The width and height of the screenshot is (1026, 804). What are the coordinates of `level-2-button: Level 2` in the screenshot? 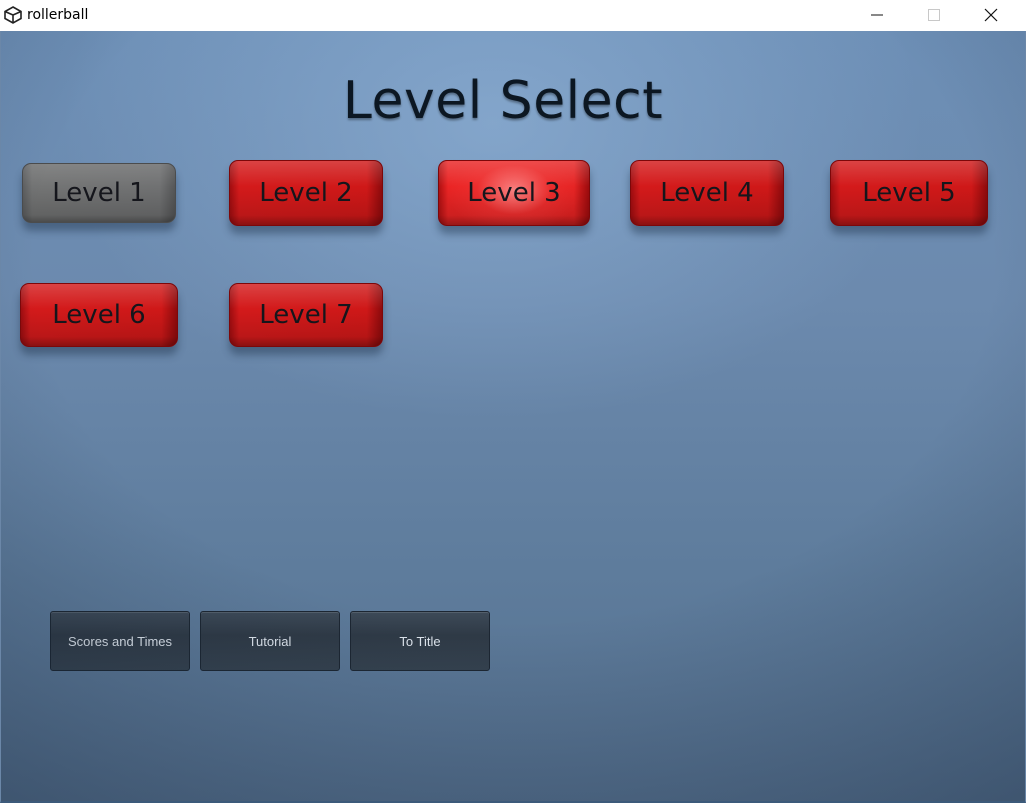 It's located at (306, 193).